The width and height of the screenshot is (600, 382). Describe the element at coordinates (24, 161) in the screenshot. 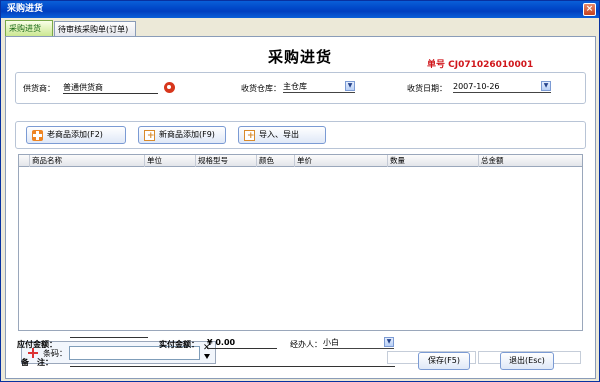

I see `grid-corner` at that location.